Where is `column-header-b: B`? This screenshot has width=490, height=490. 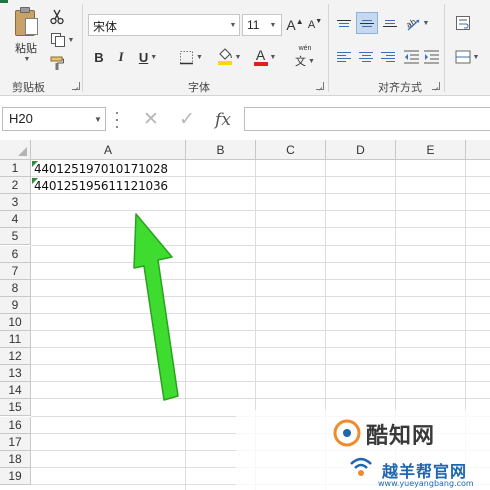 column-header-b: B is located at coordinates (221, 150).